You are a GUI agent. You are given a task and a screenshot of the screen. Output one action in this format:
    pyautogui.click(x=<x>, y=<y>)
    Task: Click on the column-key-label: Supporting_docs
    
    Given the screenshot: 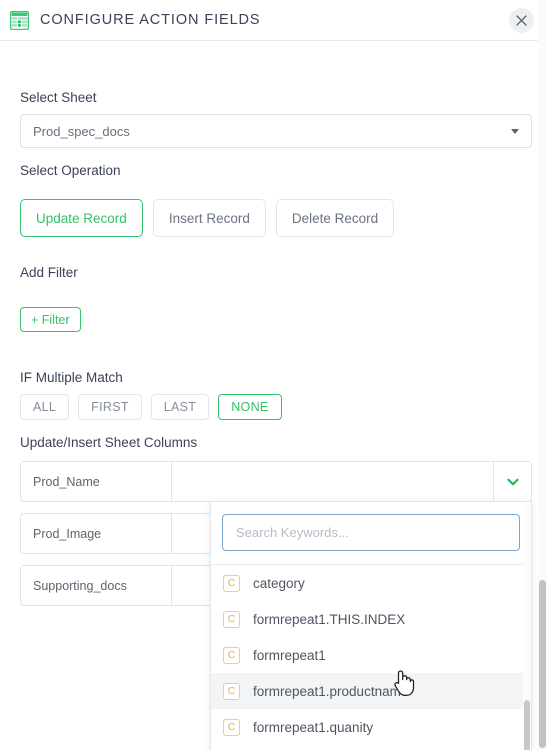 What is the action you would take?
    pyautogui.click(x=96, y=585)
    